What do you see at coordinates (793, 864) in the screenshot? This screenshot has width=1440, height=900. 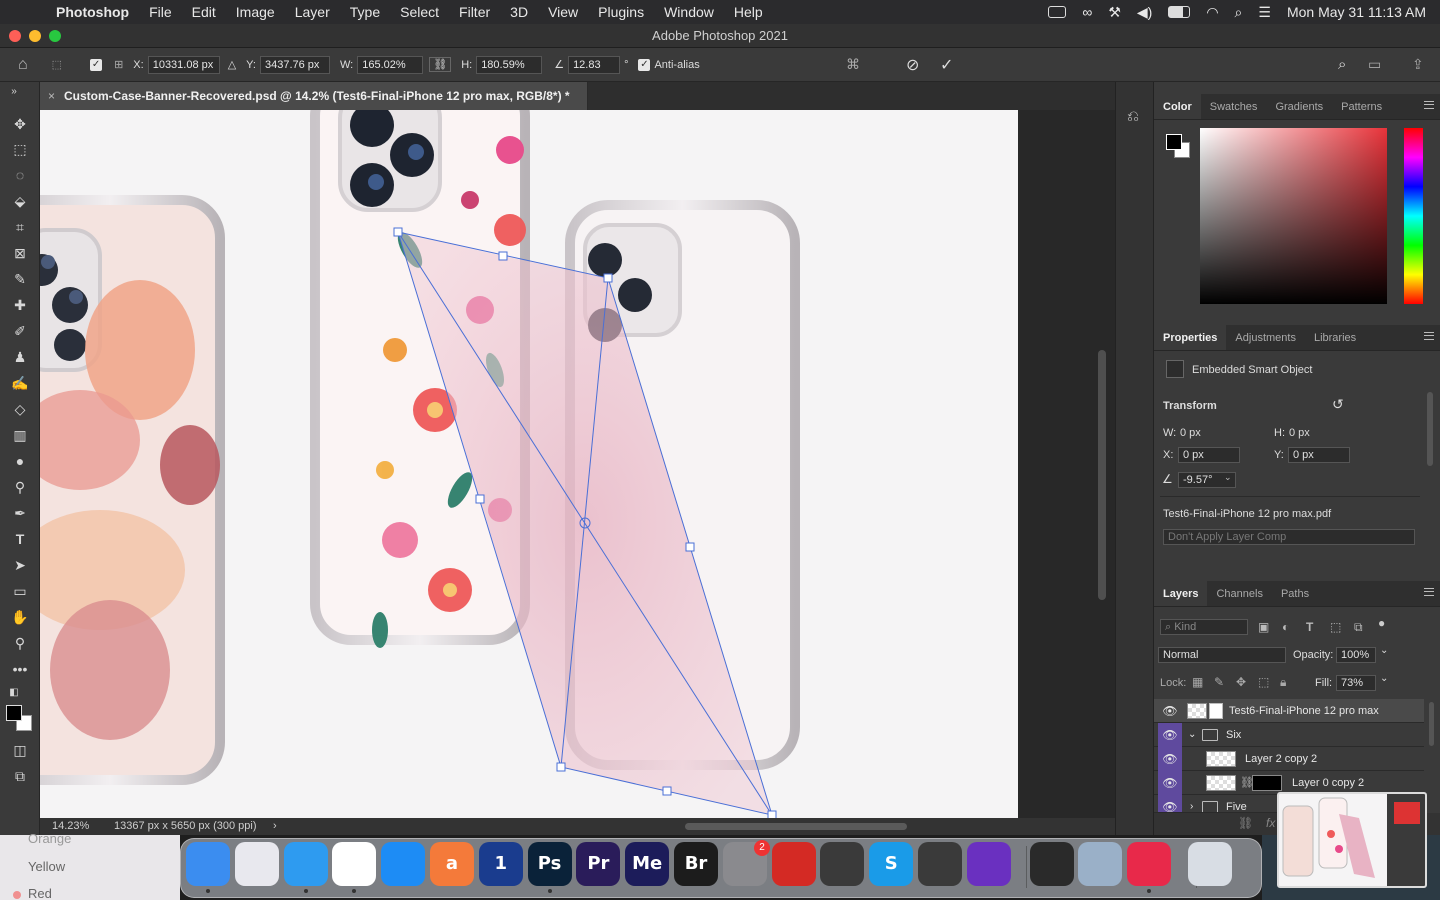 I see `dock-app-acrobat` at bounding box center [793, 864].